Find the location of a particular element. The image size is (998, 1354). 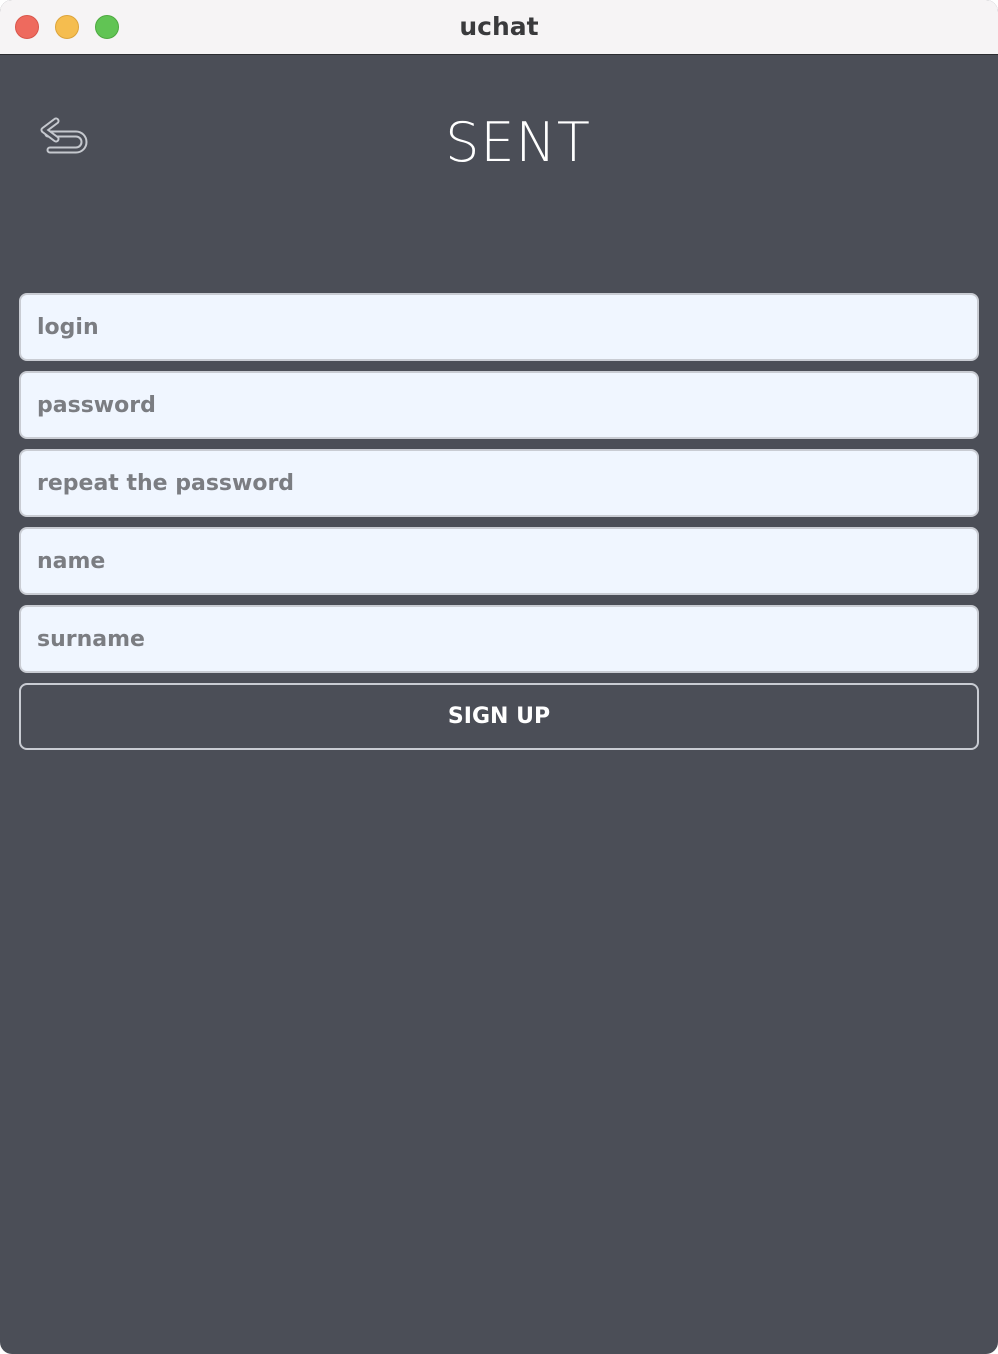

window-title: uchat is located at coordinates (499, 26).